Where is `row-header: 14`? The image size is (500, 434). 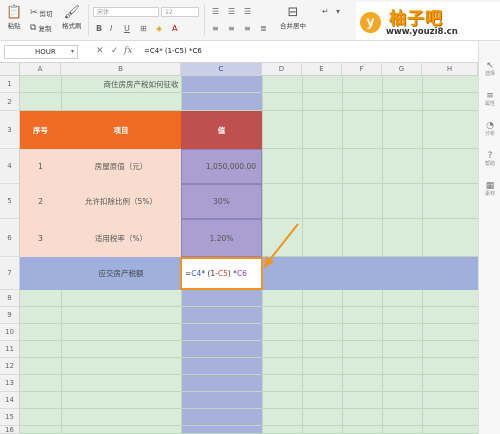 row-header: 14 is located at coordinates (10, 400).